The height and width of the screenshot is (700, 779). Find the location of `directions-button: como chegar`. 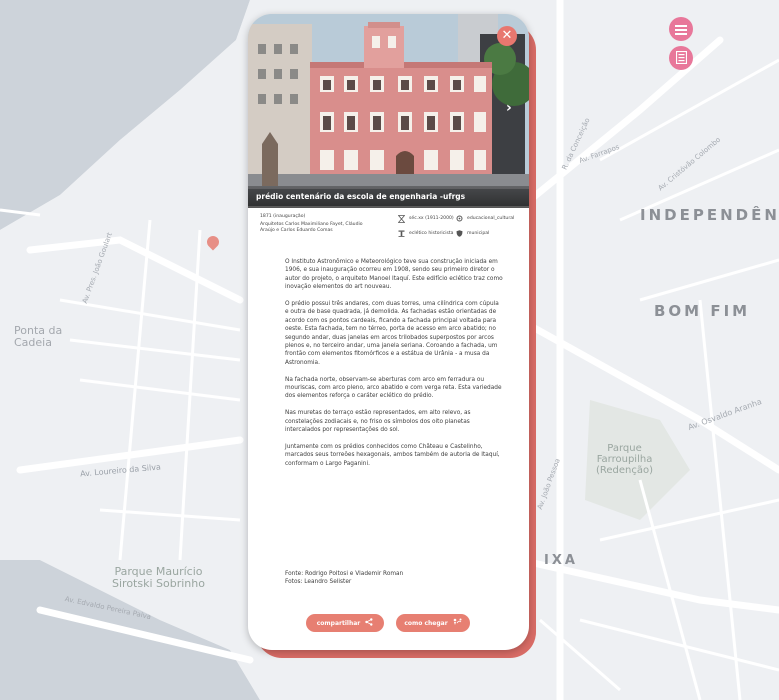

directions-button: como chegar is located at coordinates (433, 623).